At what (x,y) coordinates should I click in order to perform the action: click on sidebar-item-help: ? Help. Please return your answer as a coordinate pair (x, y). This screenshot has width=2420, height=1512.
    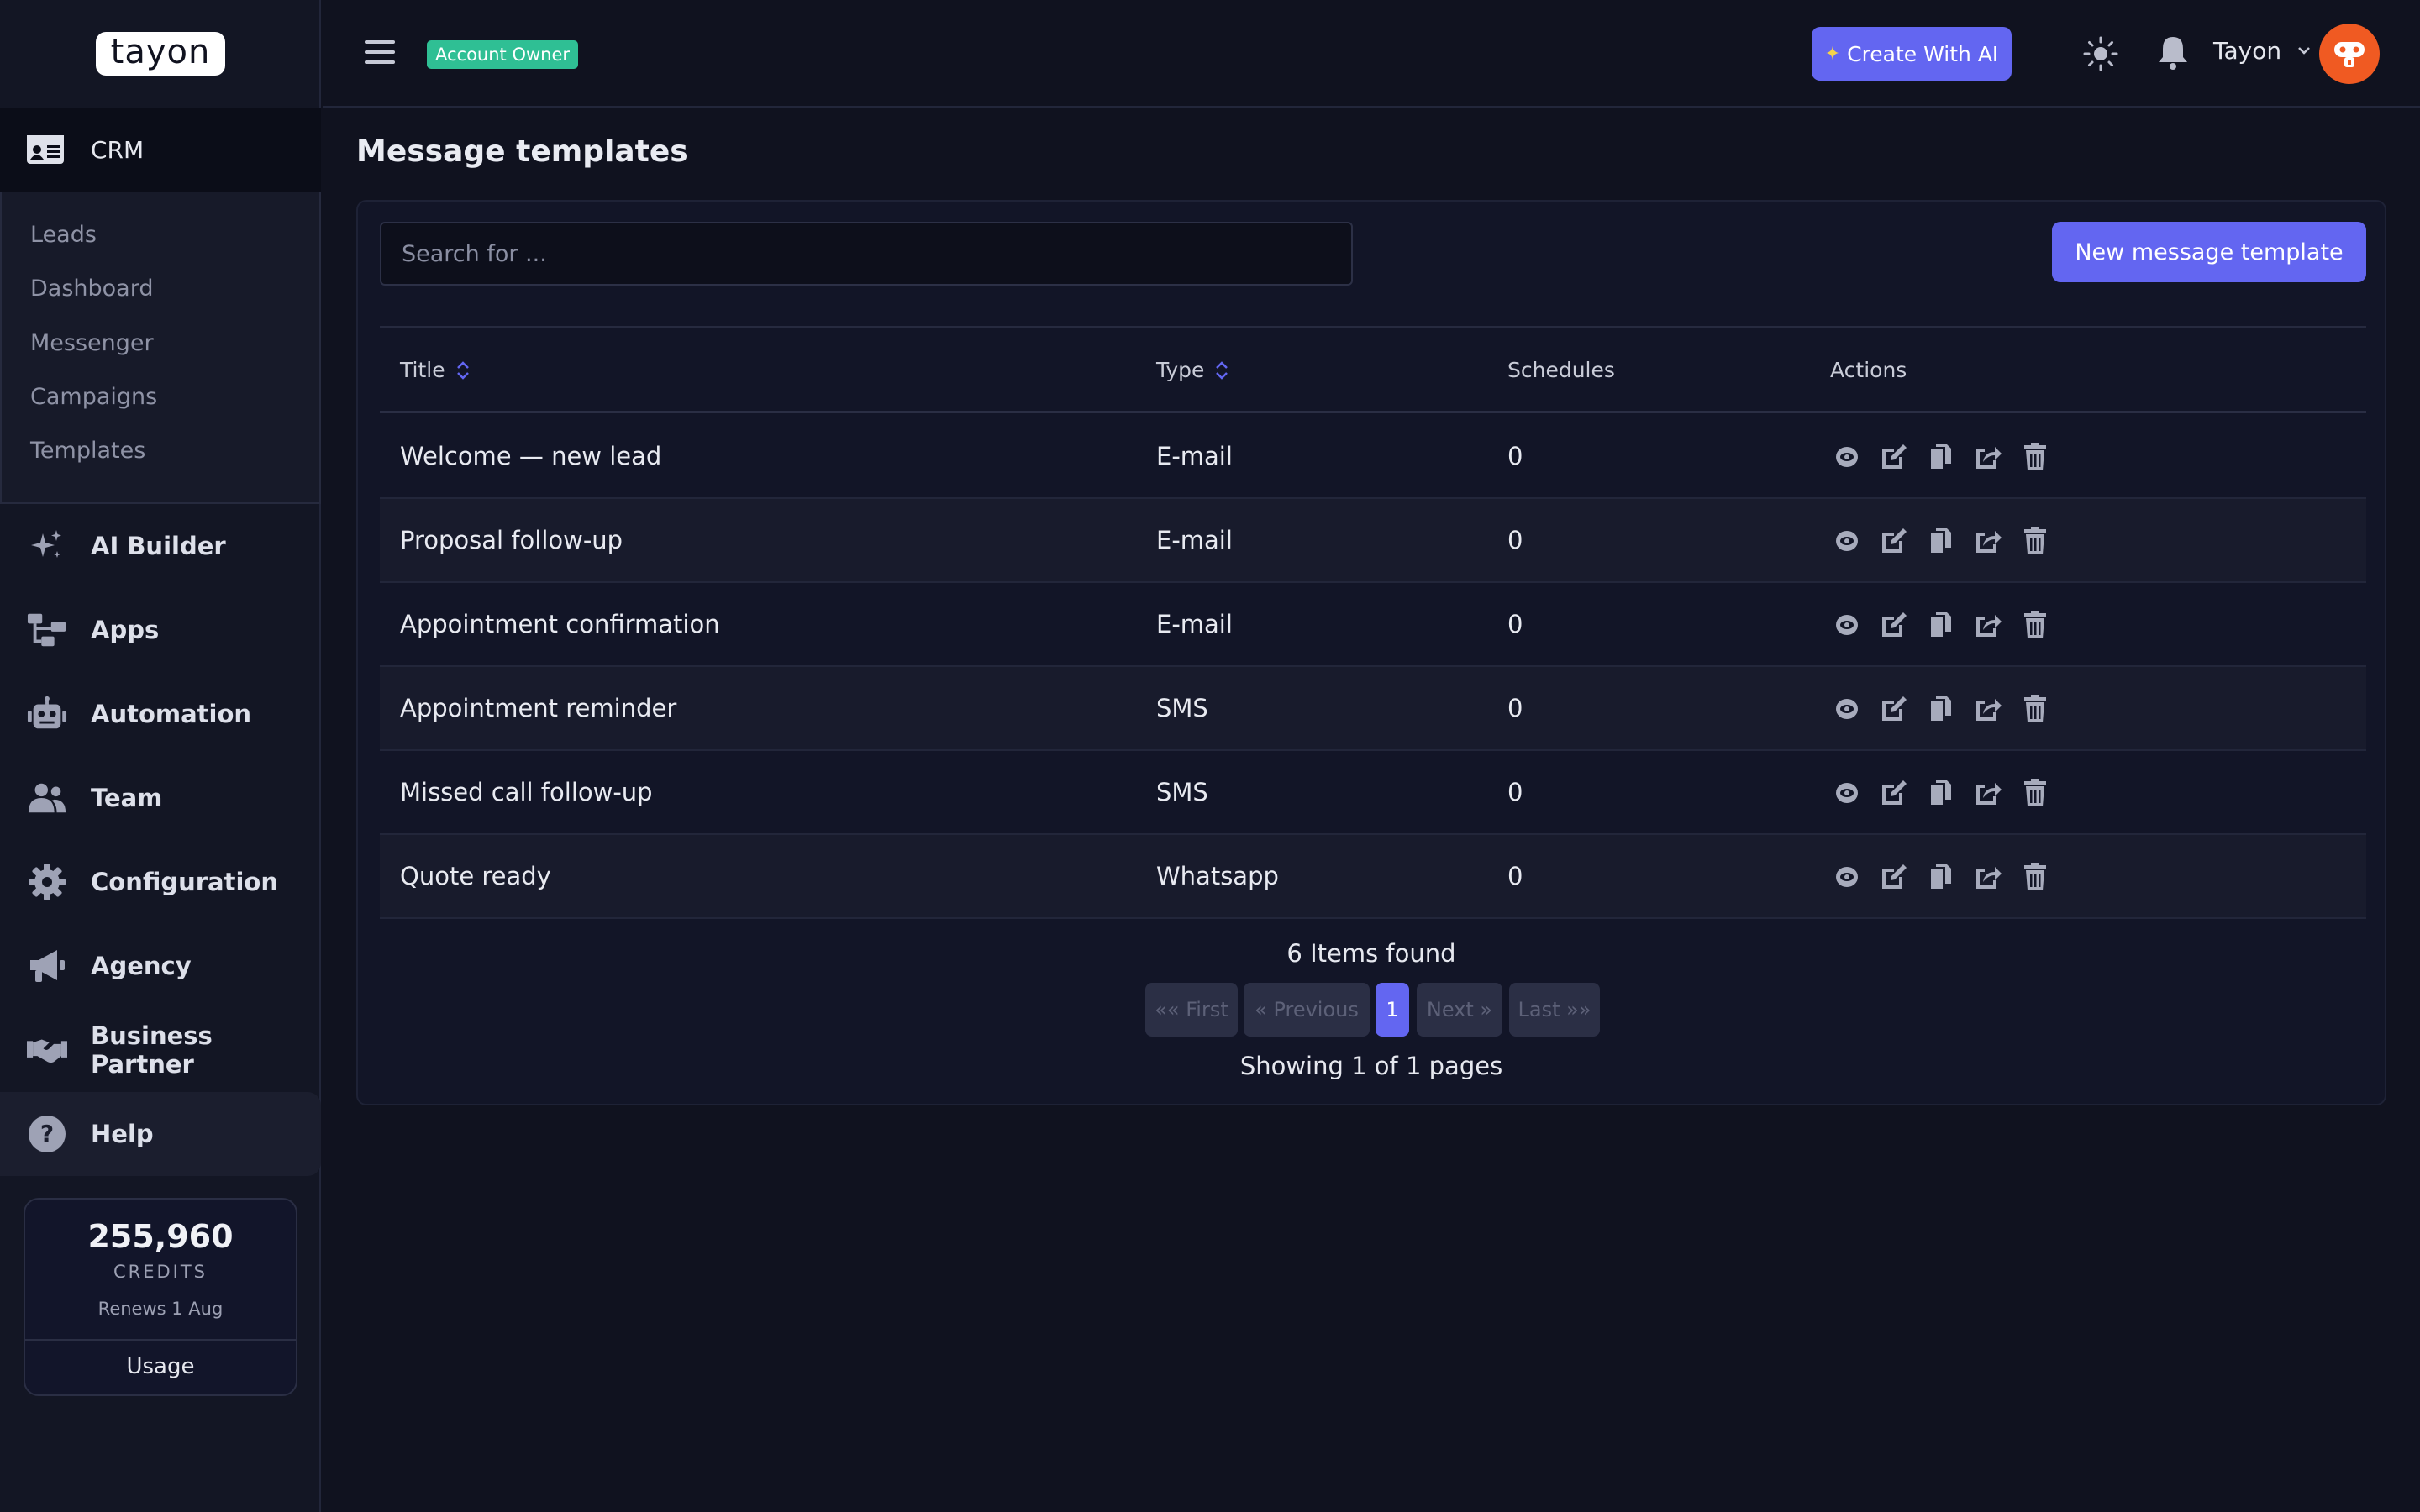
    Looking at the image, I should click on (161, 1134).